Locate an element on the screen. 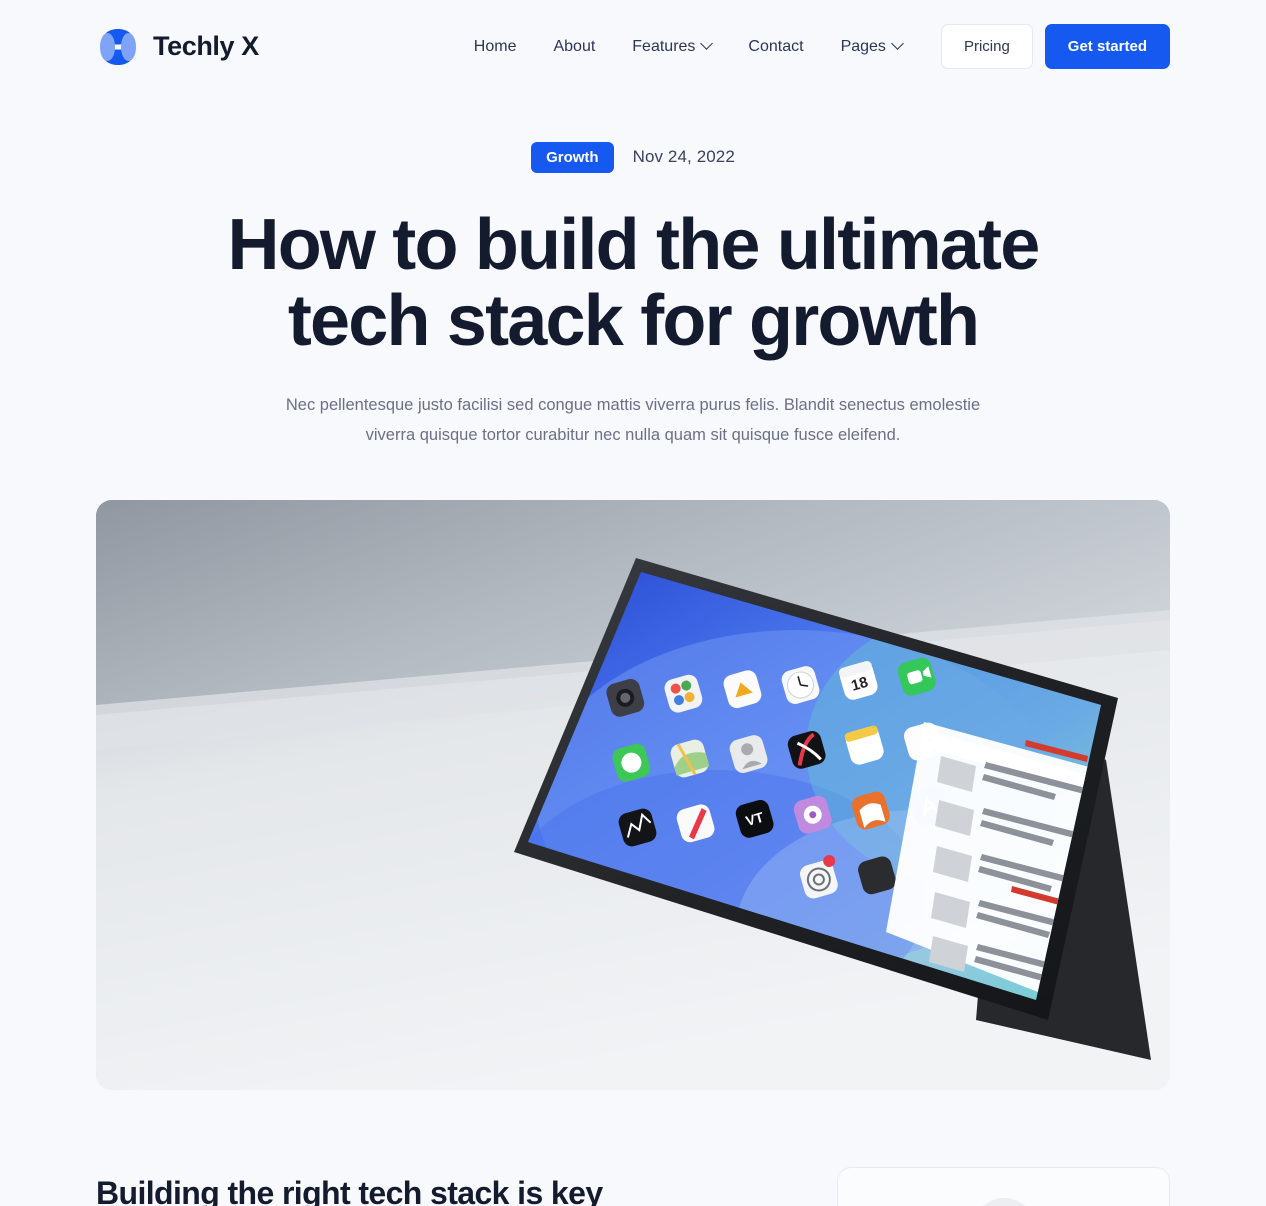 Image resolution: width=1266 pixels, height=1206 pixels. category-badge: Growth is located at coordinates (572, 157).